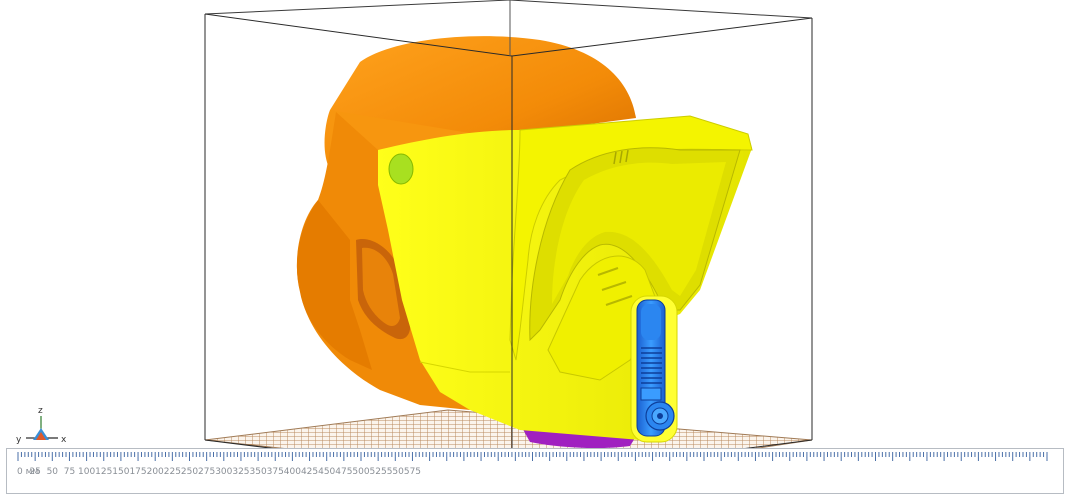  Describe the element at coordinates (395, 472) in the screenshot. I see `ruler-label: 550` at that location.